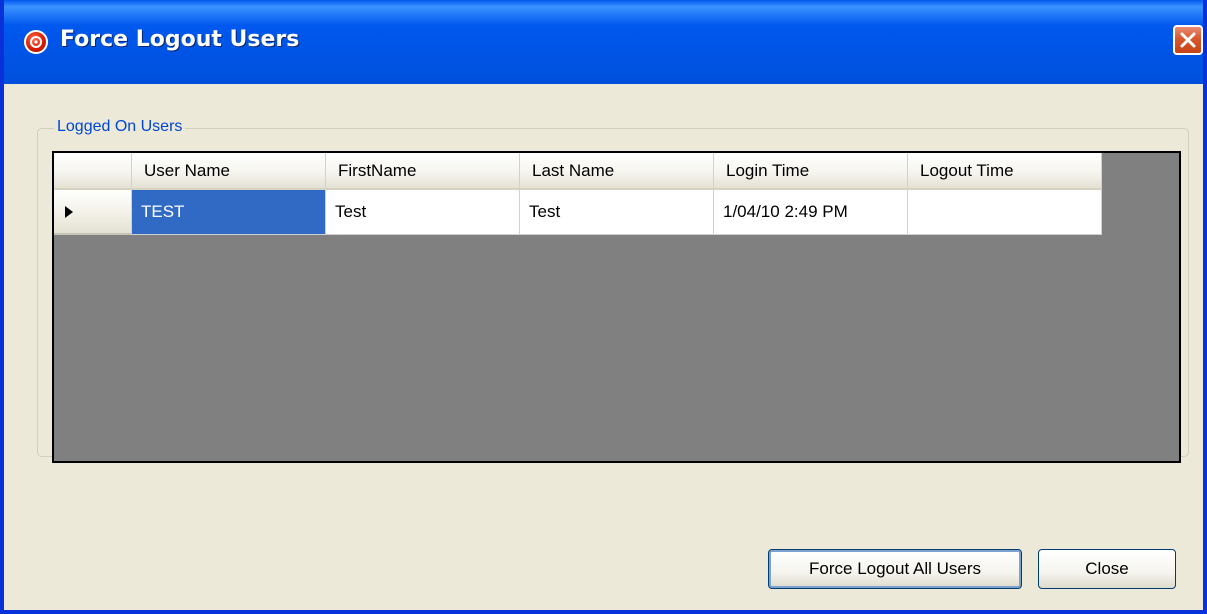 The width and height of the screenshot is (1207, 614). I want to click on app-logo-icon, so click(36, 42).